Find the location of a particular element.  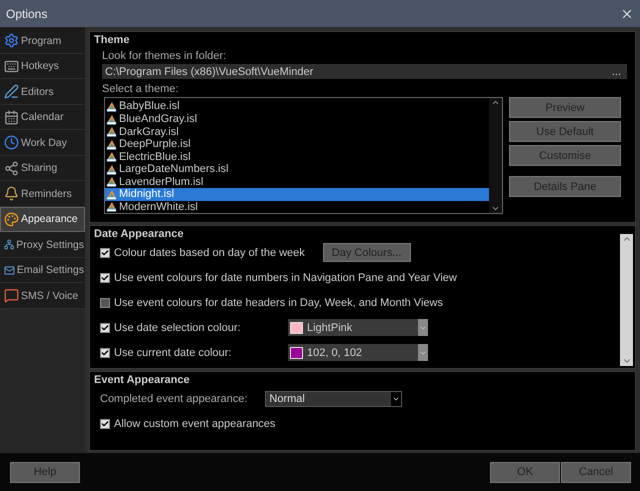

sidebar-item: Hotkeys is located at coordinates (42, 67).